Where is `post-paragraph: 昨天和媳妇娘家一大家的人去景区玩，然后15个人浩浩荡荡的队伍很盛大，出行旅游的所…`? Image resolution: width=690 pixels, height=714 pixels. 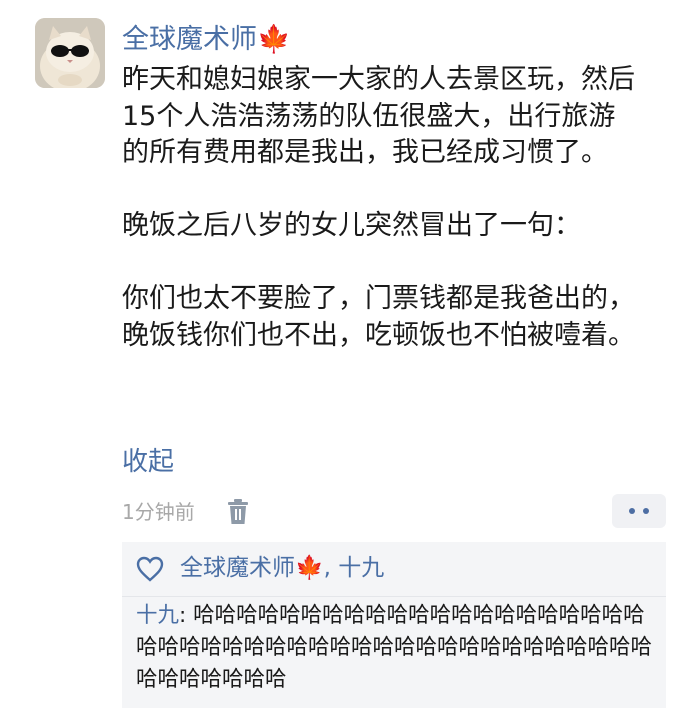 post-paragraph: 昨天和媳妇娘家一大家的人去景区玩，然后15个人浩浩荡荡的队伍很盛大，出行旅游的所… is located at coordinates (378, 116).